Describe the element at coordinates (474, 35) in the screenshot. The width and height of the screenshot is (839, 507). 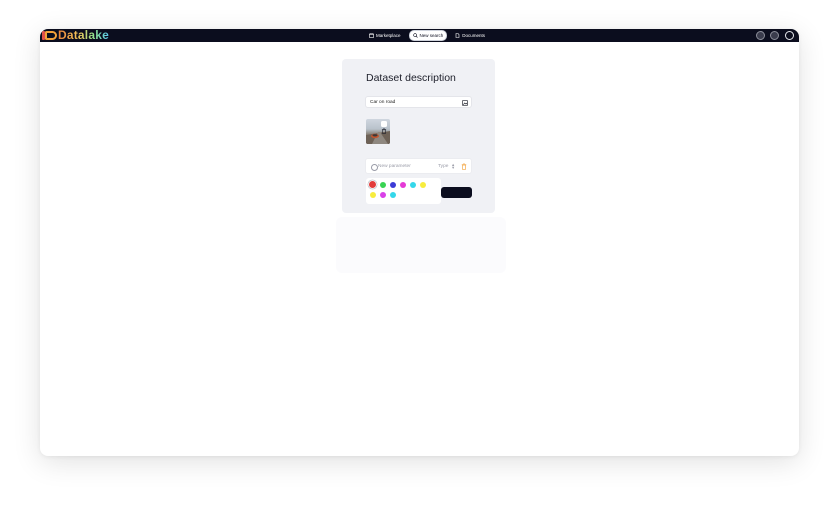
I see `nav-documents-label: Documents` at that location.